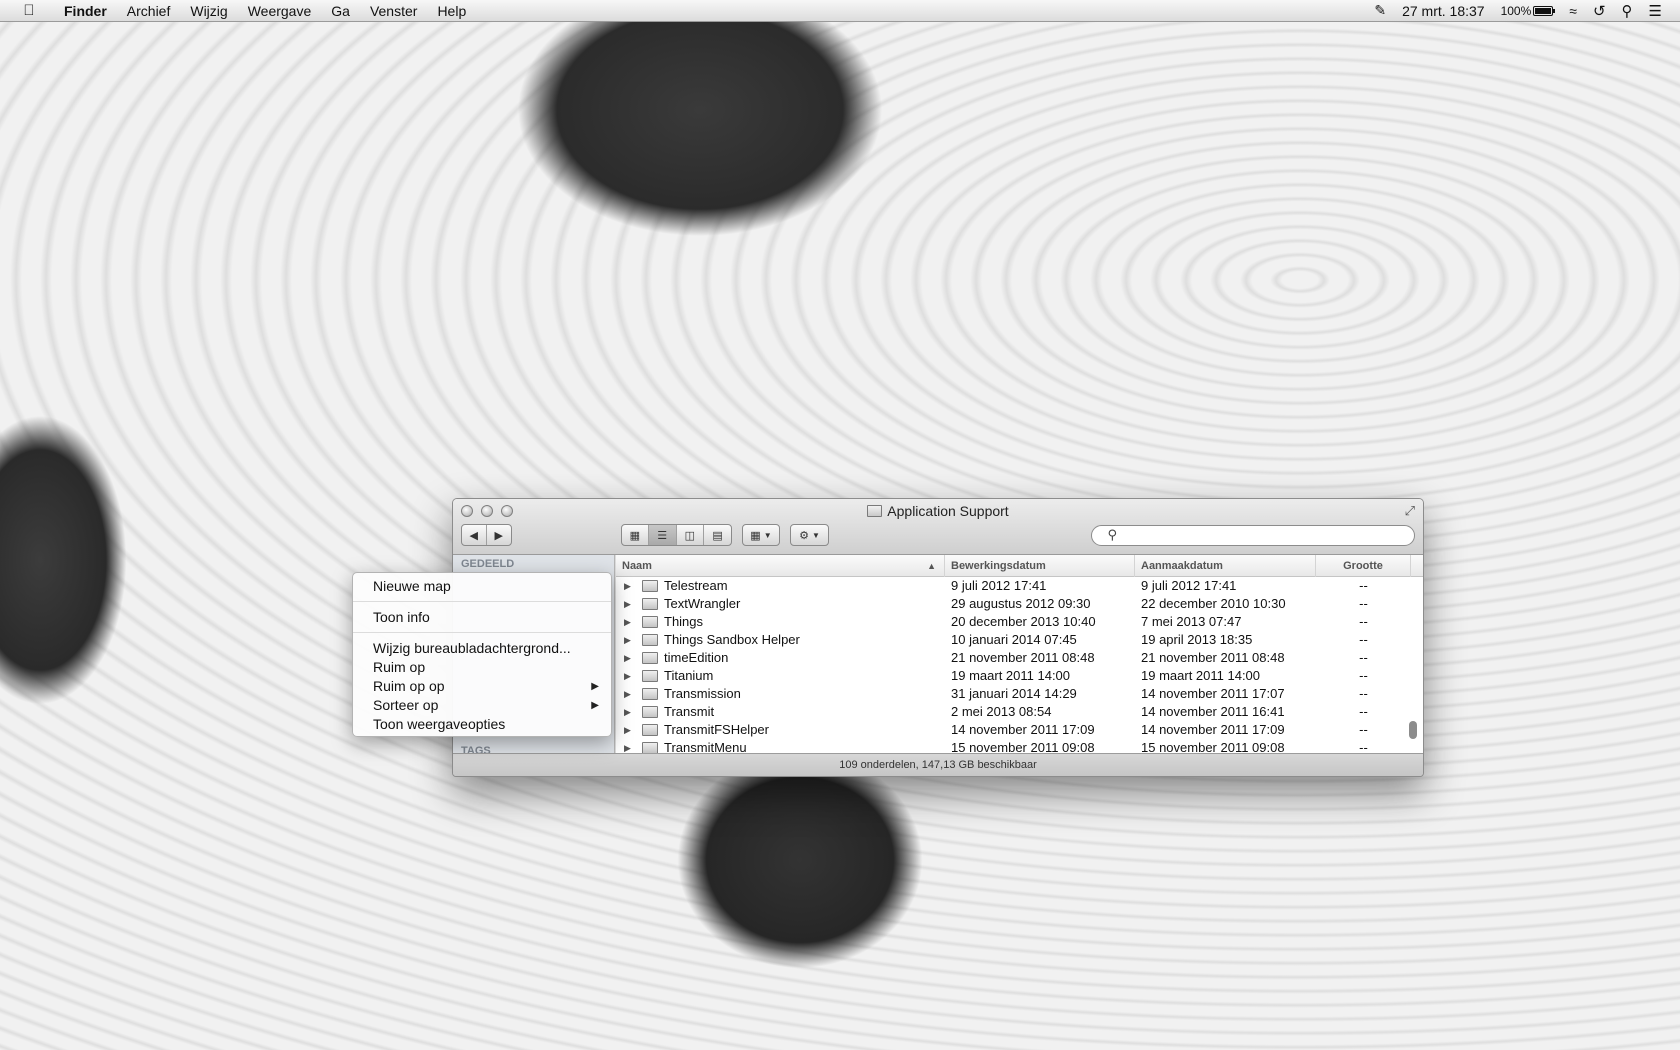  I want to click on arrange-button: ▦ ▼, so click(761, 535).